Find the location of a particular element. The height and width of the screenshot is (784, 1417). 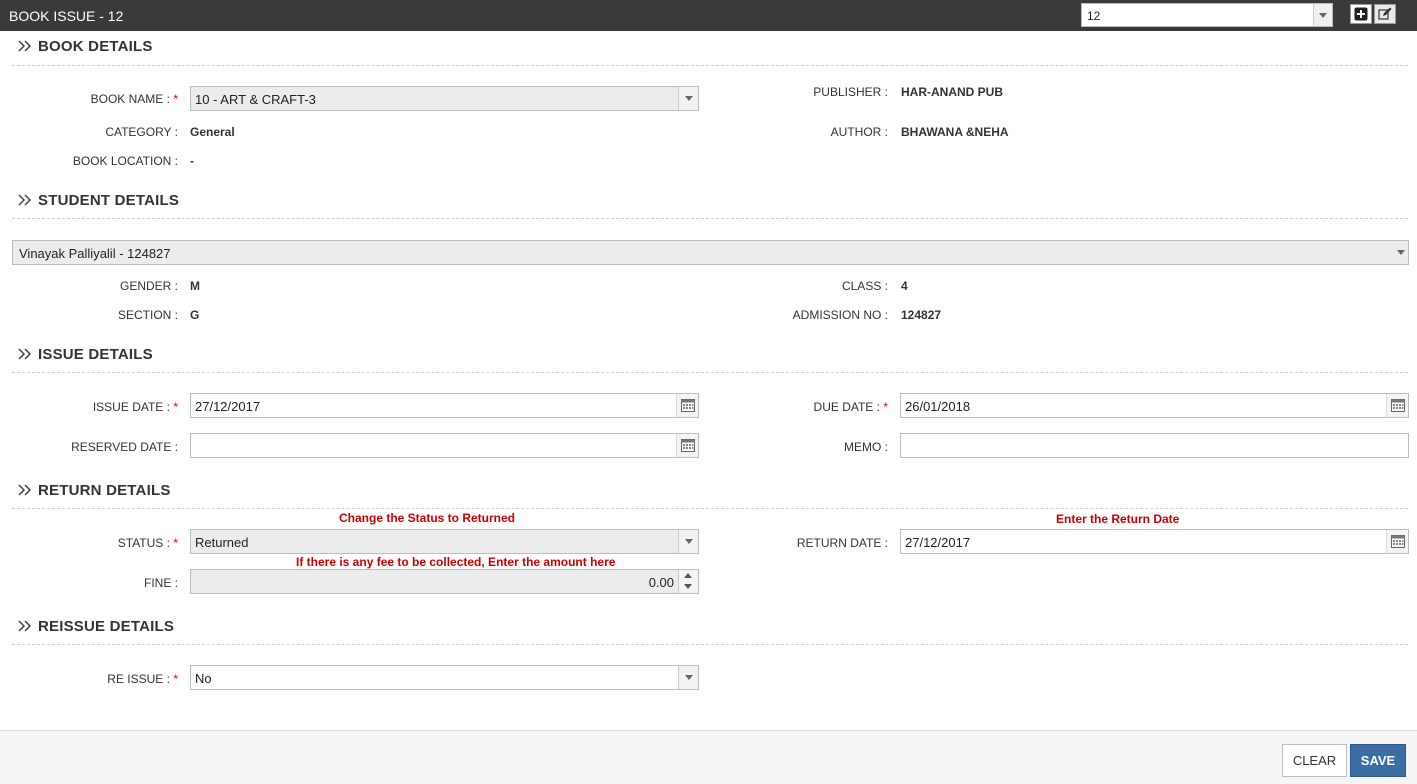

return-date-input: 27/12/2017 is located at coordinates (1154, 541).